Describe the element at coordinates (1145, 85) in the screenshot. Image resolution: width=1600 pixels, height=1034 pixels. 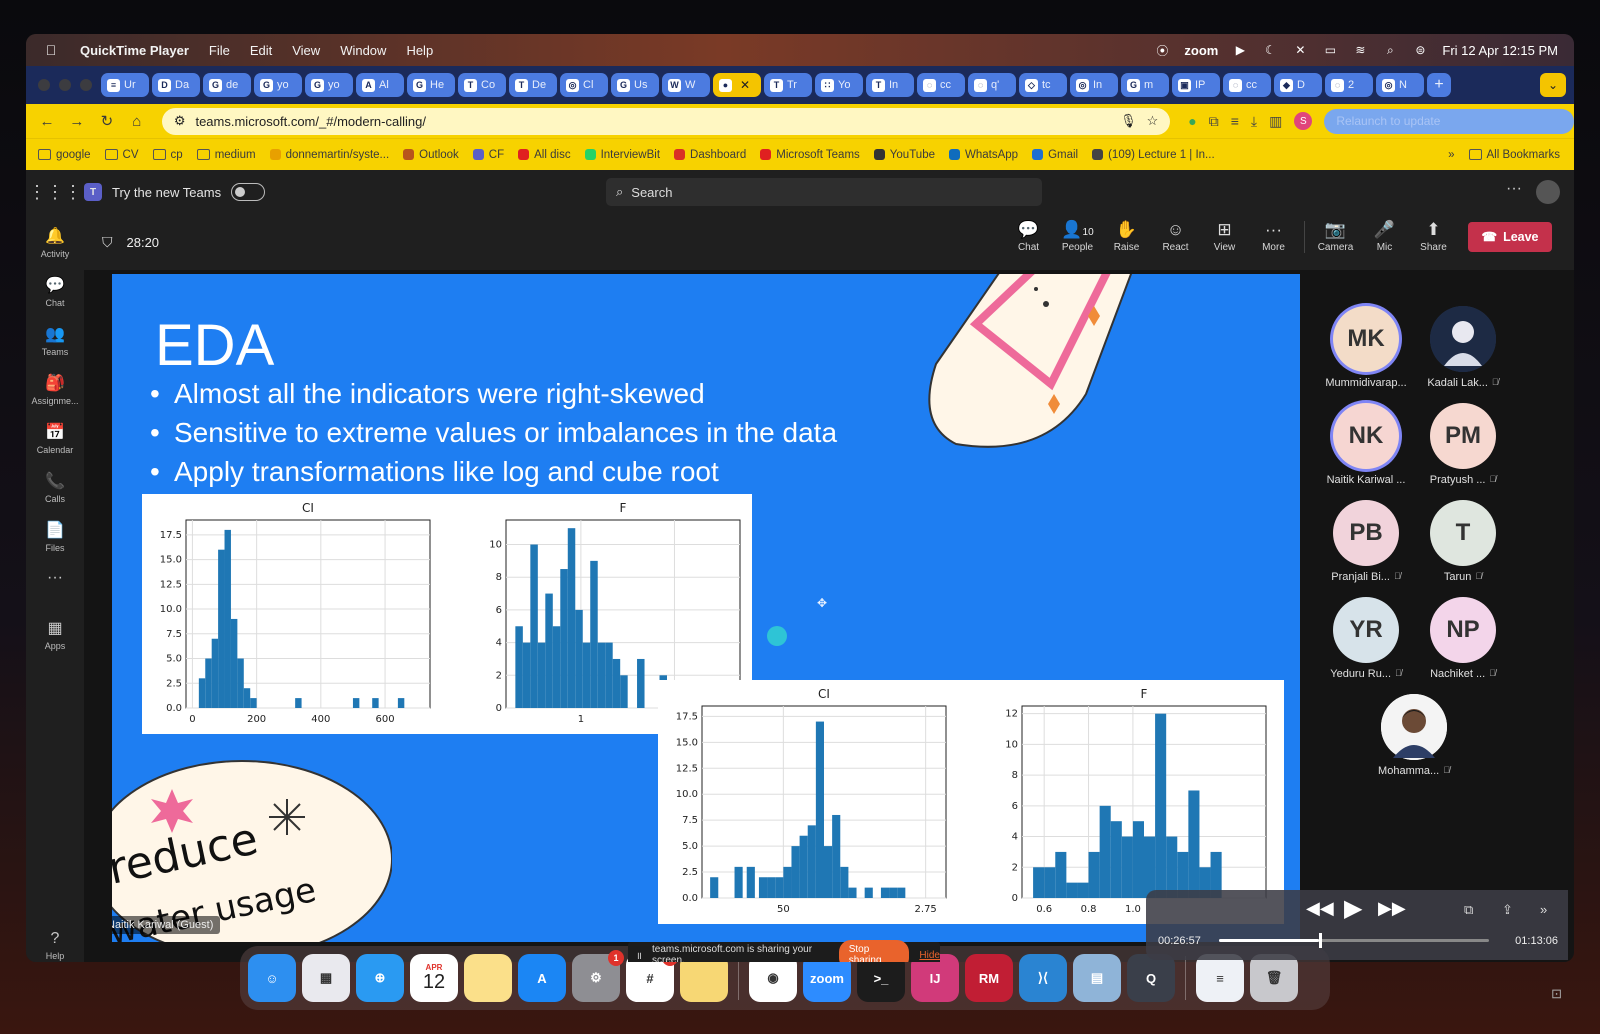
I see `browser-tab: Gm` at that location.